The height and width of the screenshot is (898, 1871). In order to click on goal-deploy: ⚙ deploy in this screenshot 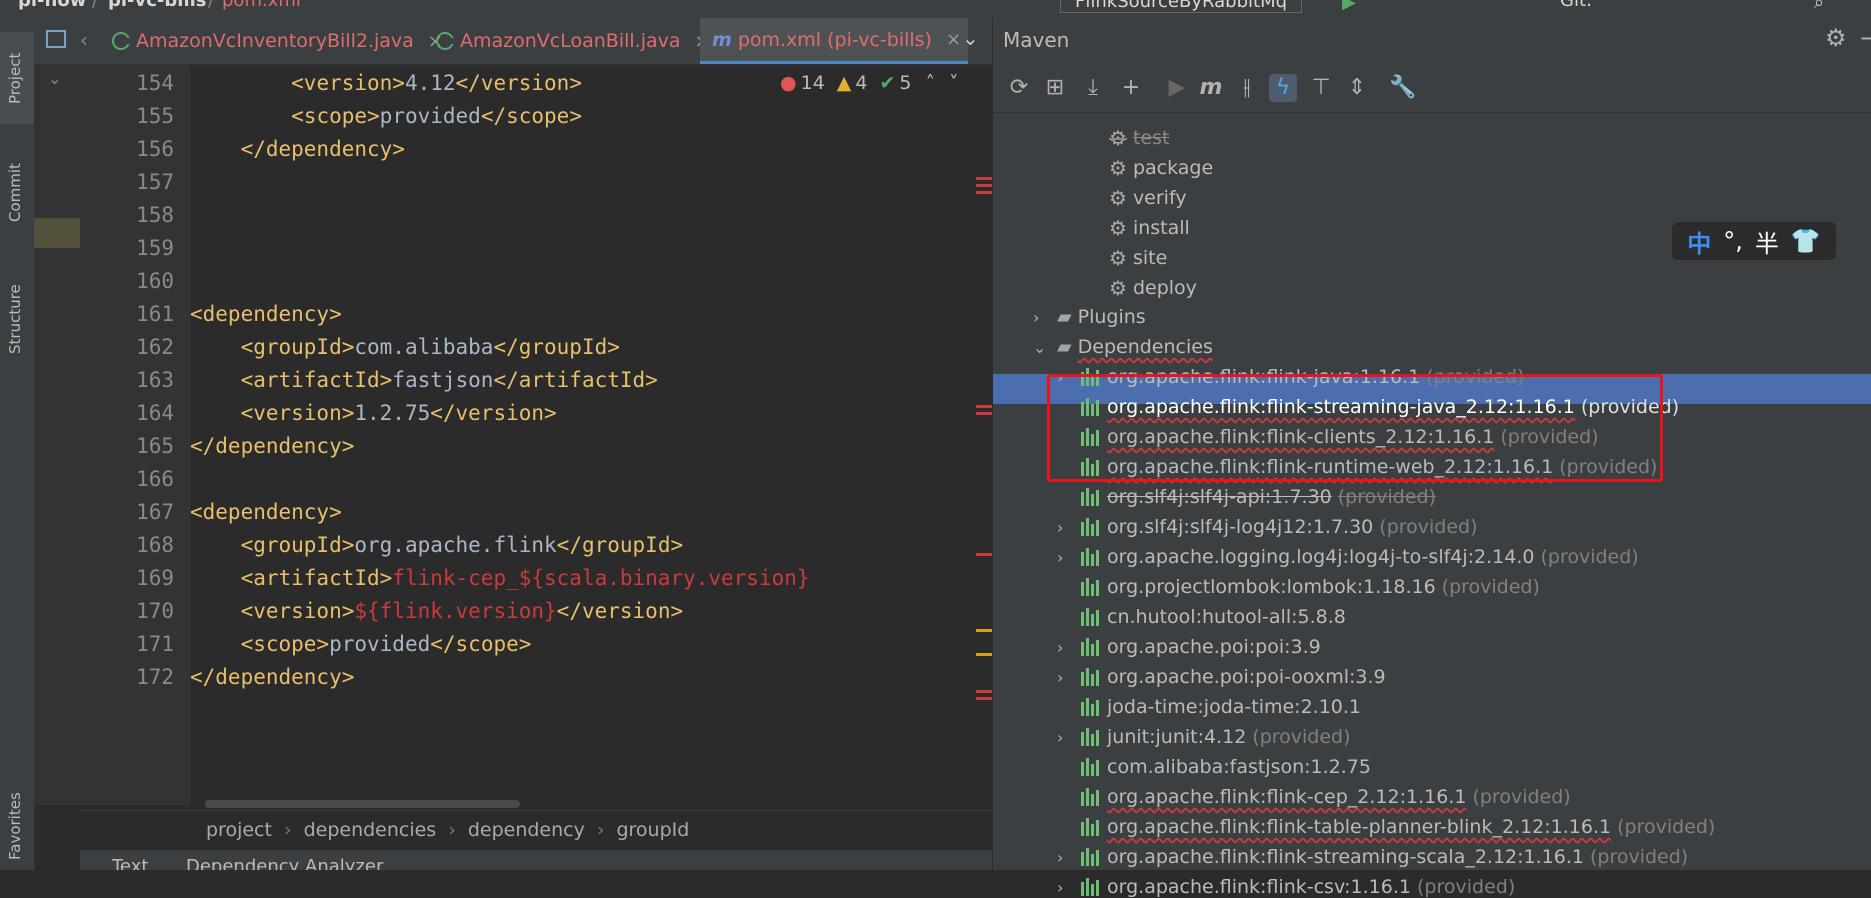, I will do `click(1153, 288)`.